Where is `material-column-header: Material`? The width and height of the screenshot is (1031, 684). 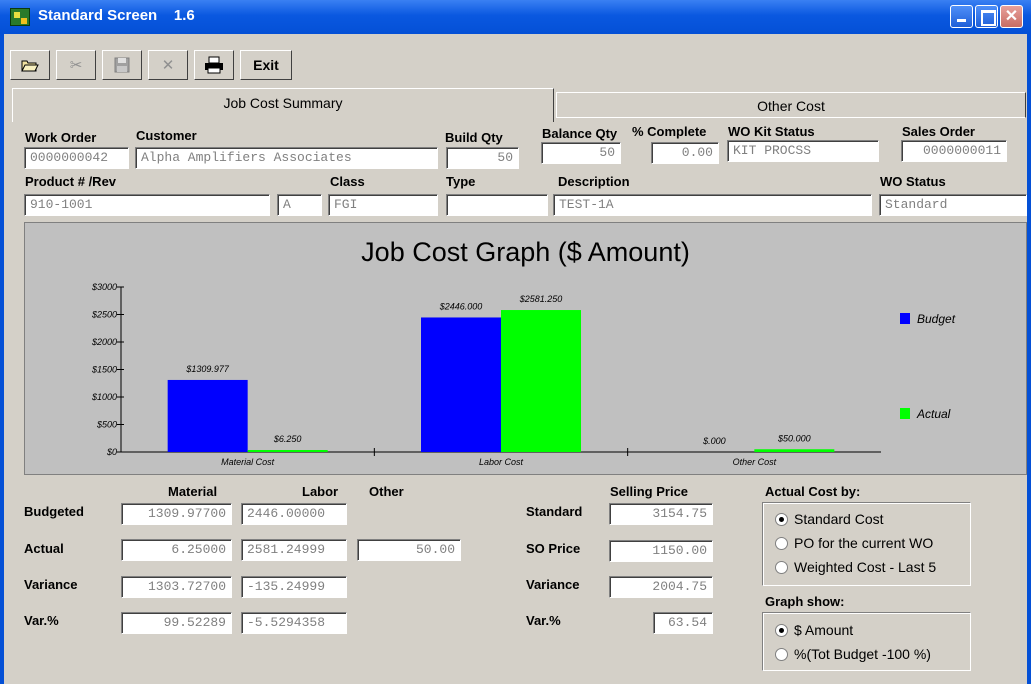 material-column-header: Material is located at coordinates (193, 491).